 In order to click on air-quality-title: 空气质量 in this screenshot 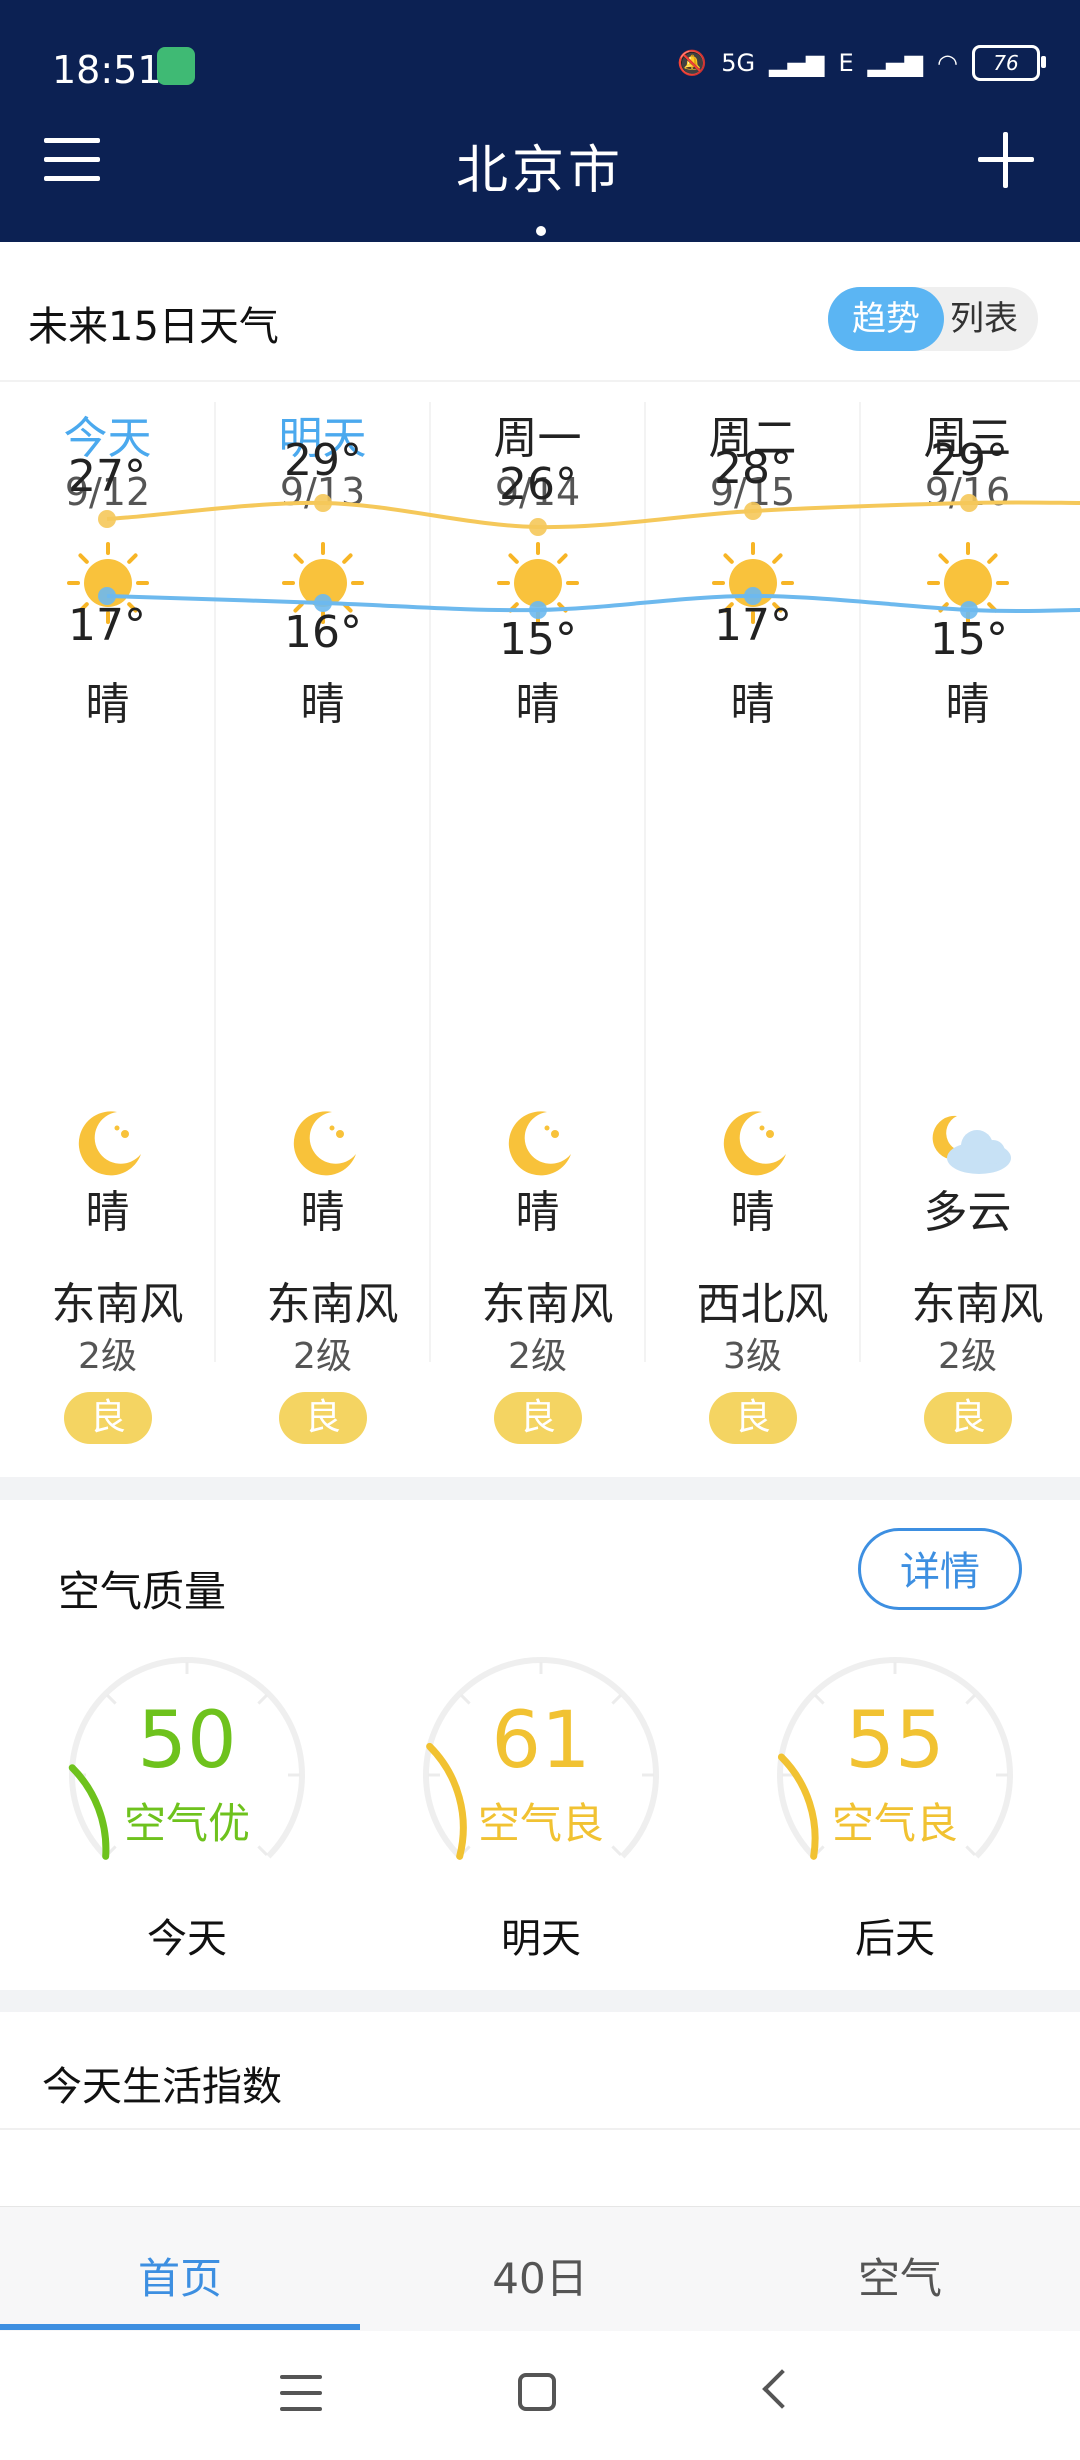, I will do `click(142, 1591)`.